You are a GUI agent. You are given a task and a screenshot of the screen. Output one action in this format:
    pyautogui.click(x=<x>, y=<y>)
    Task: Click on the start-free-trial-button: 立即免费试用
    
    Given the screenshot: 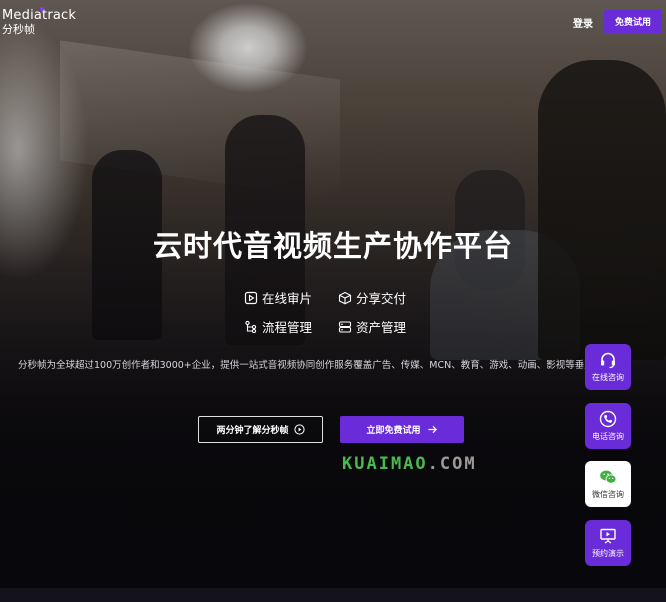 What is the action you would take?
    pyautogui.click(x=402, y=429)
    